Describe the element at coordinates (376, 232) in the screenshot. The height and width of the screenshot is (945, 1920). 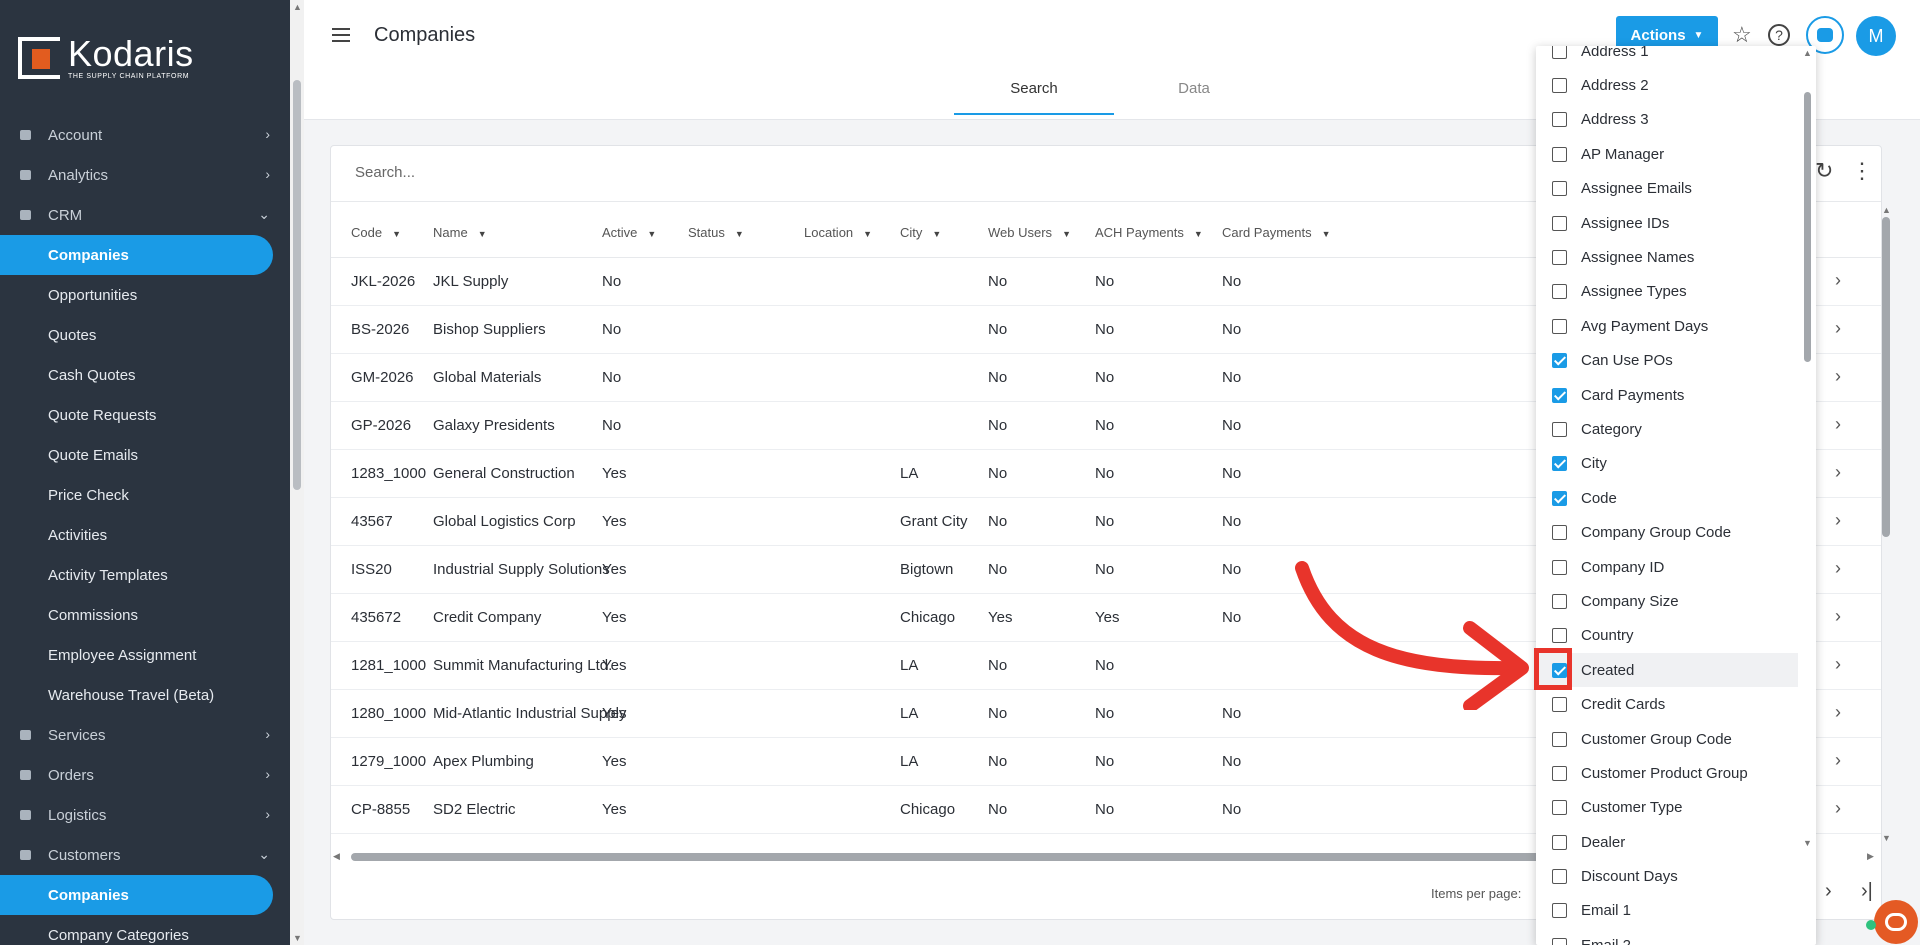
I see `column-header-code: Code ▼` at that location.